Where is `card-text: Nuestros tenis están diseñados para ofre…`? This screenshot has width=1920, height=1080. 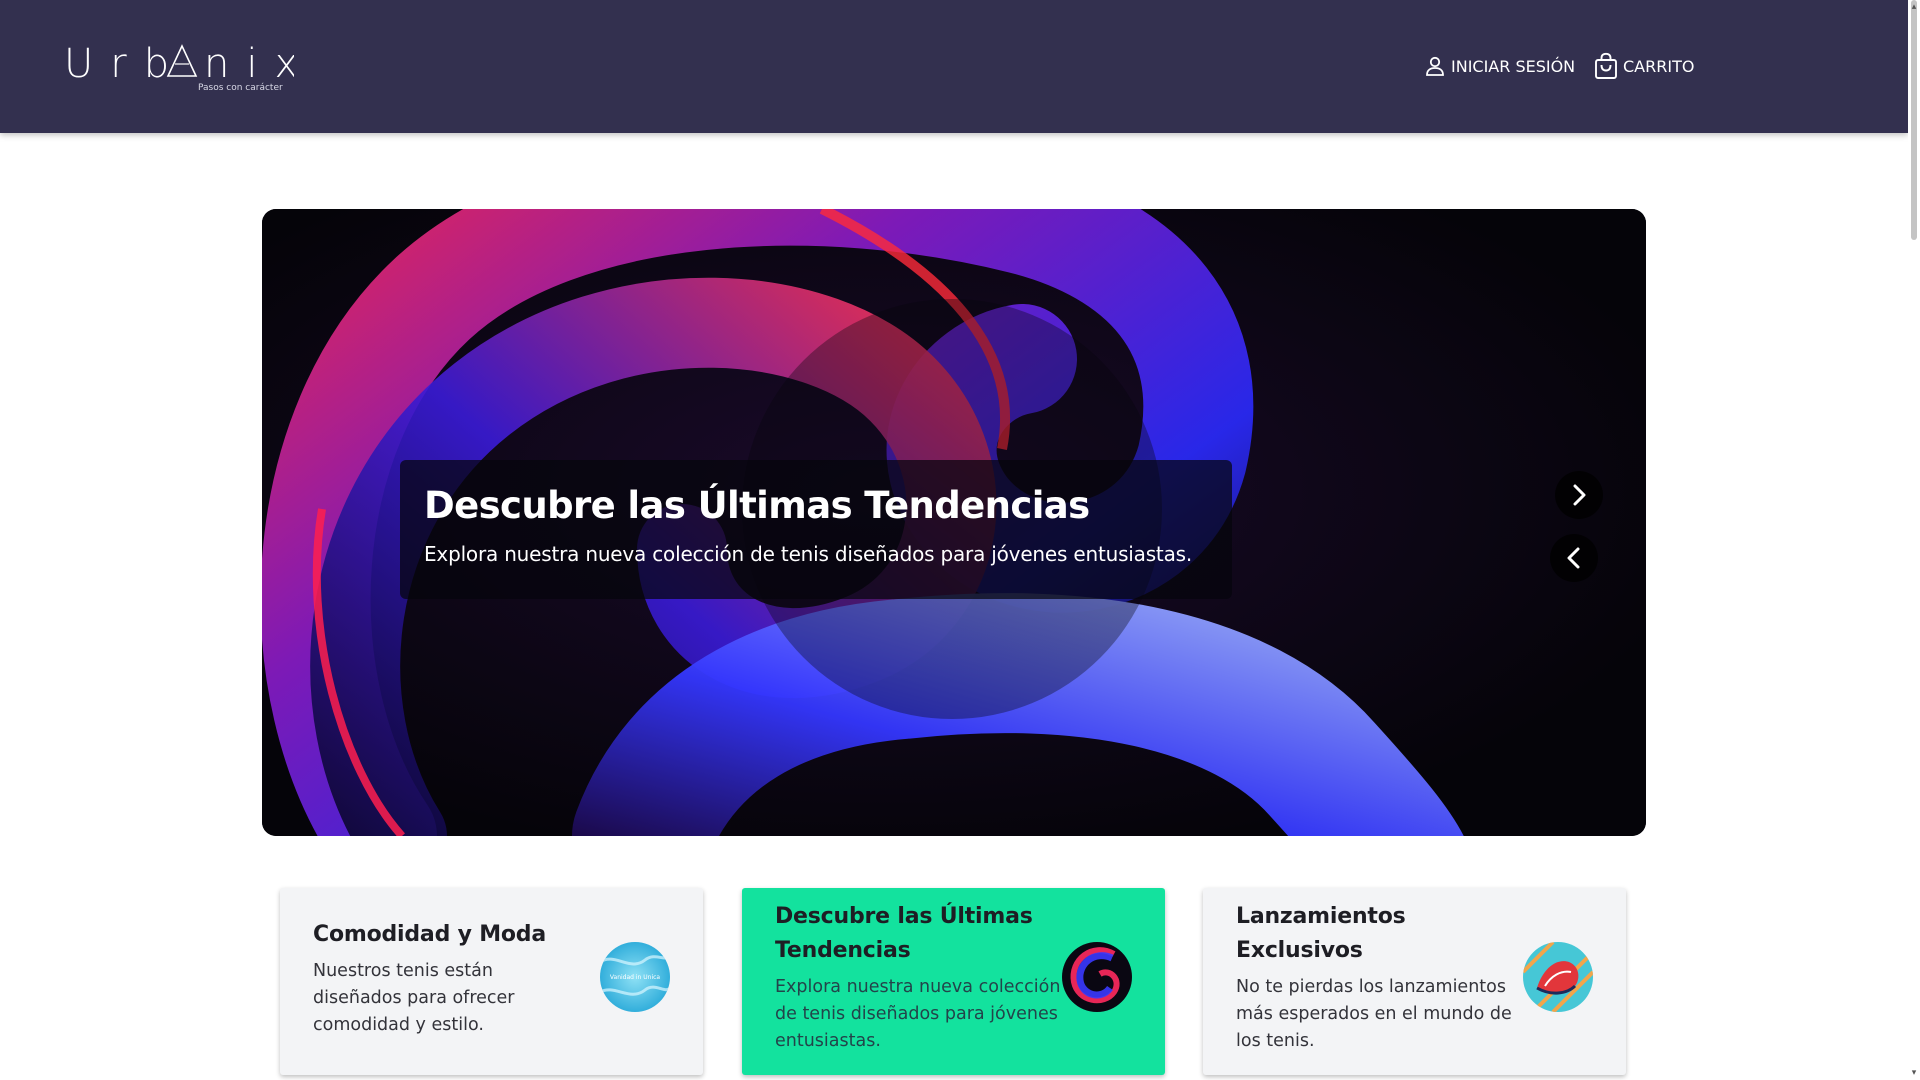
card-text: Nuestros tenis están diseñados para ofre… is located at coordinates (414, 998).